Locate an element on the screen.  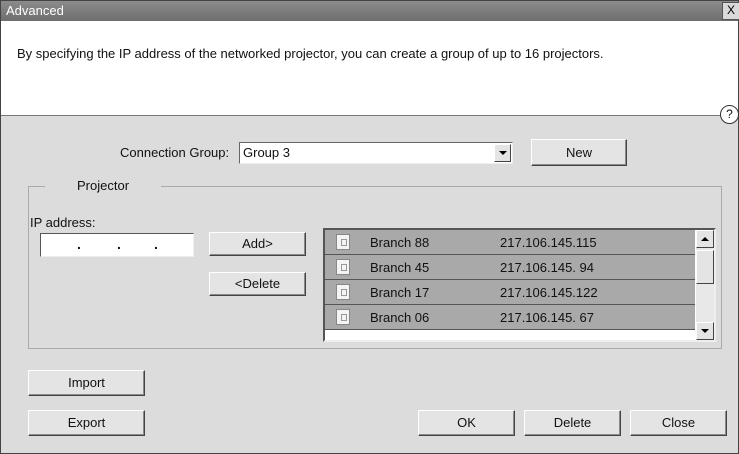
projector-group-title: Projector is located at coordinates (103, 185).